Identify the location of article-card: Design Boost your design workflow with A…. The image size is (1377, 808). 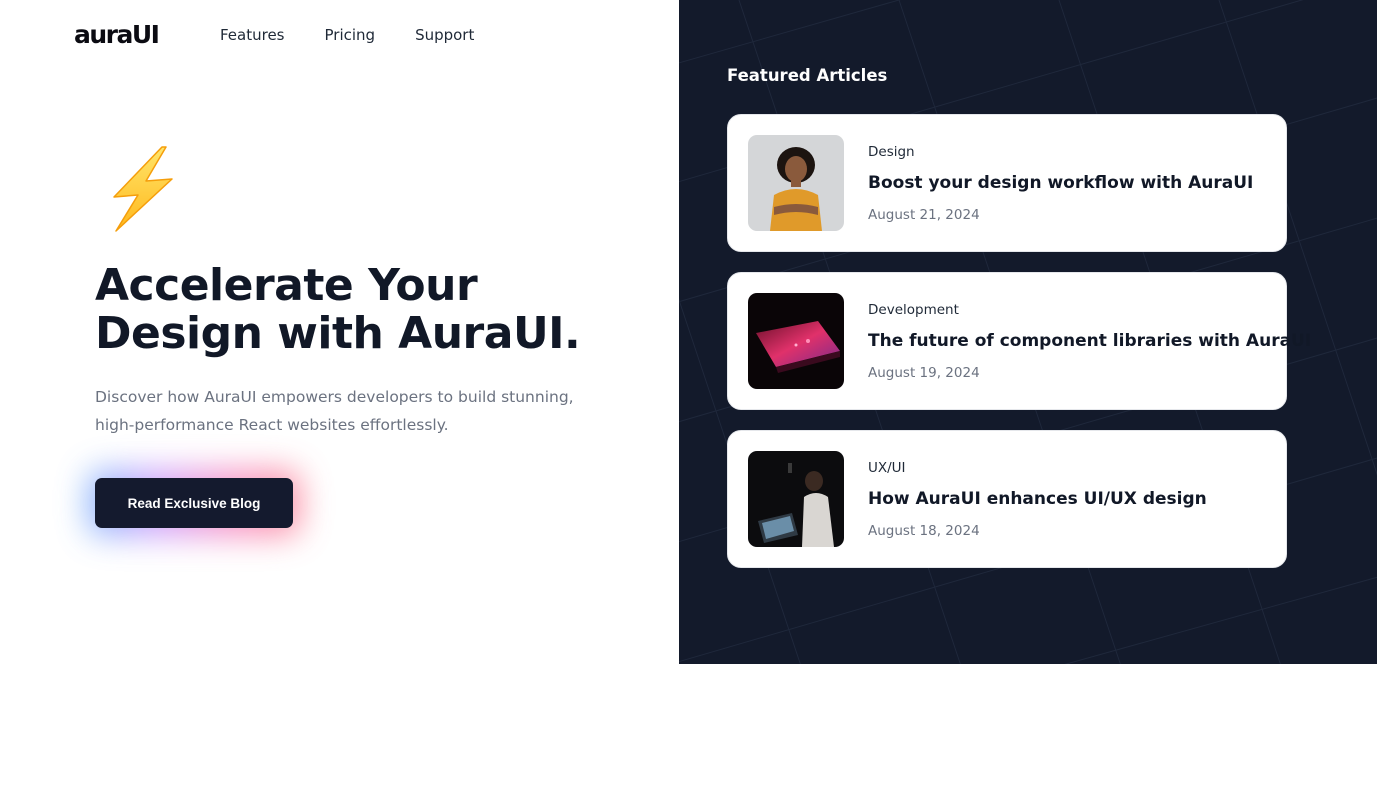
(1007, 183).